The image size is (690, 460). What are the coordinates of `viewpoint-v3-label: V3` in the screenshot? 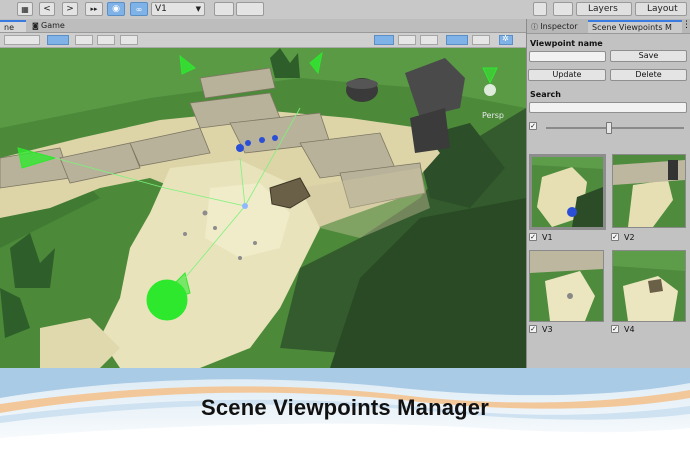 It's located at (547, 329).